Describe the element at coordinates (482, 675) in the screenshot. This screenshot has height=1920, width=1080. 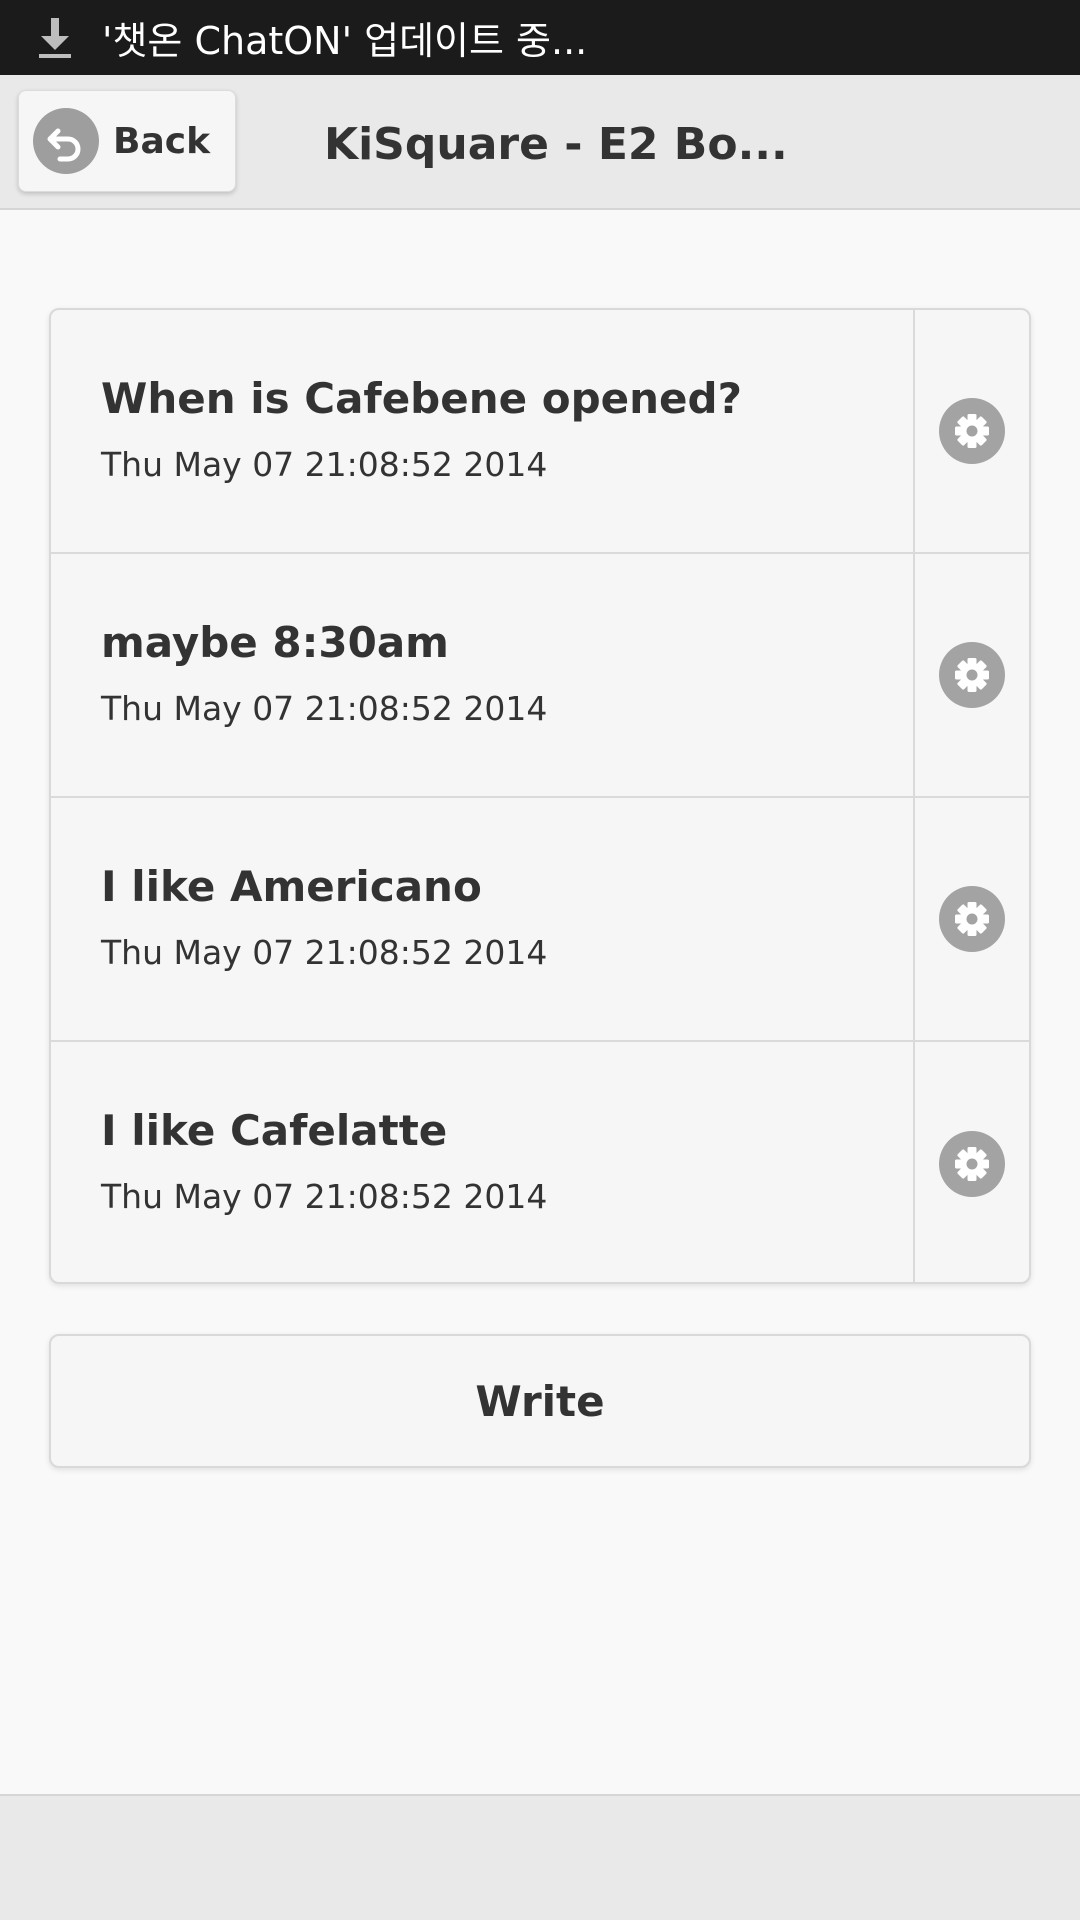
I see `post-content: maybe 8:30am Thu May 07 21:08:52 2014` at that location.